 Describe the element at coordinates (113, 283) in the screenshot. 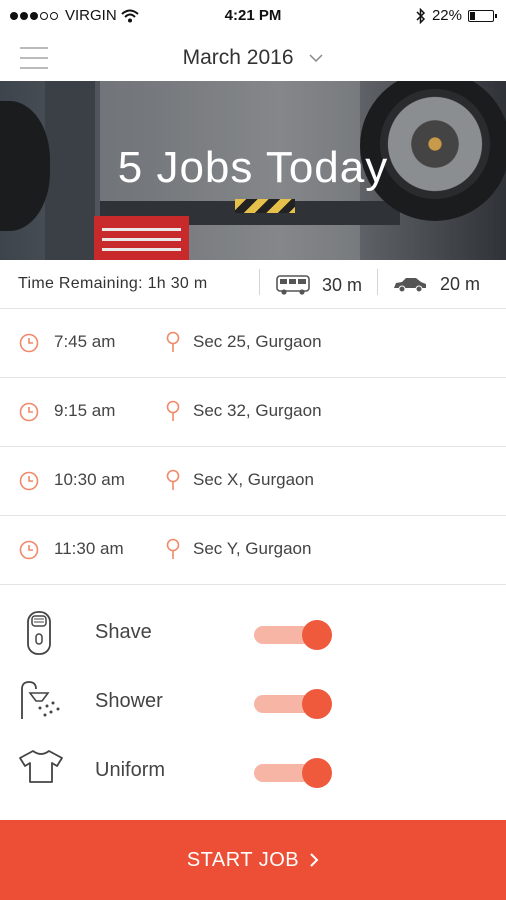

I see `time-remaining: Time Remaining: 1h 30 m` at that location.